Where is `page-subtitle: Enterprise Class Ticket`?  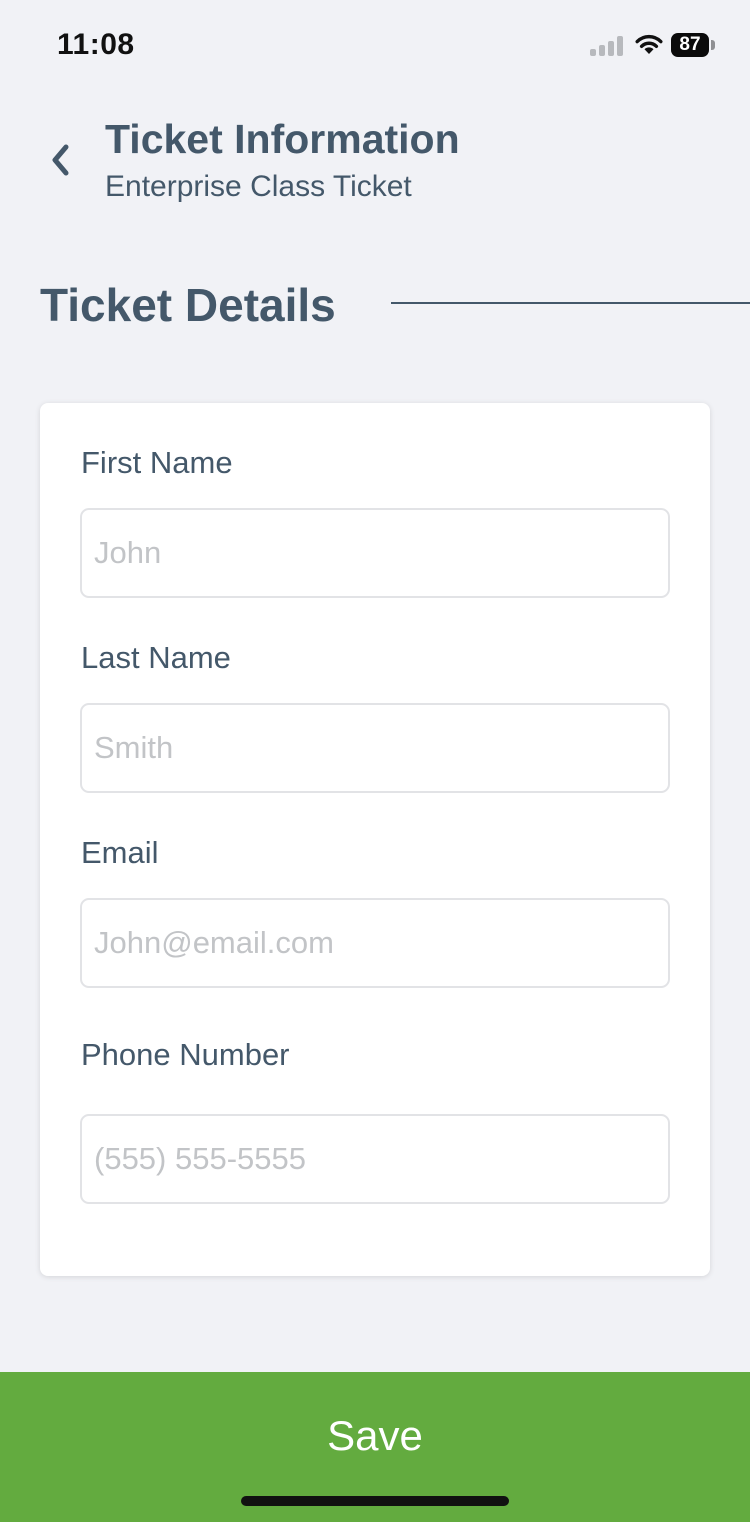 page-subtitle: Enterprise Class Ticket is located at coordinates (258, 186).